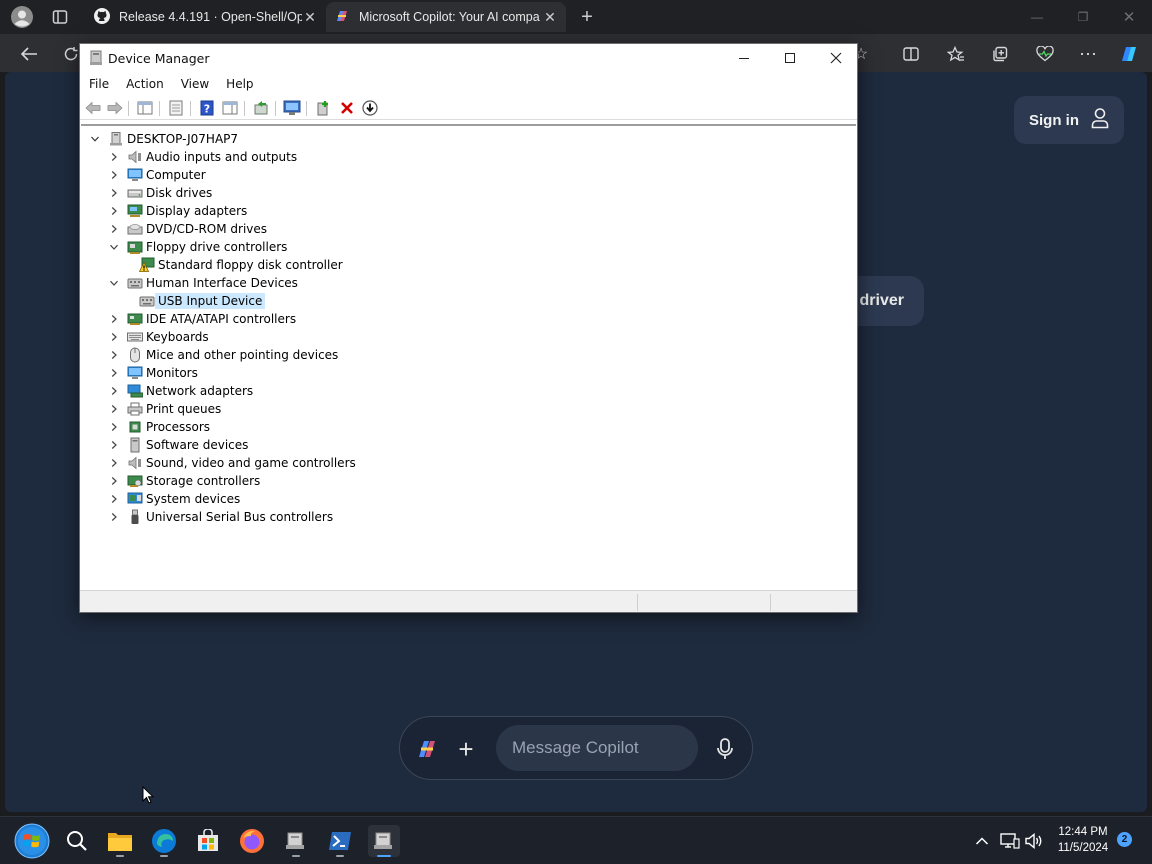 The width and height of the screenshot is (1152, 864). Describe the element at coordinates (725, 749) in the screenshot. I see `microphone-icon` at that location.